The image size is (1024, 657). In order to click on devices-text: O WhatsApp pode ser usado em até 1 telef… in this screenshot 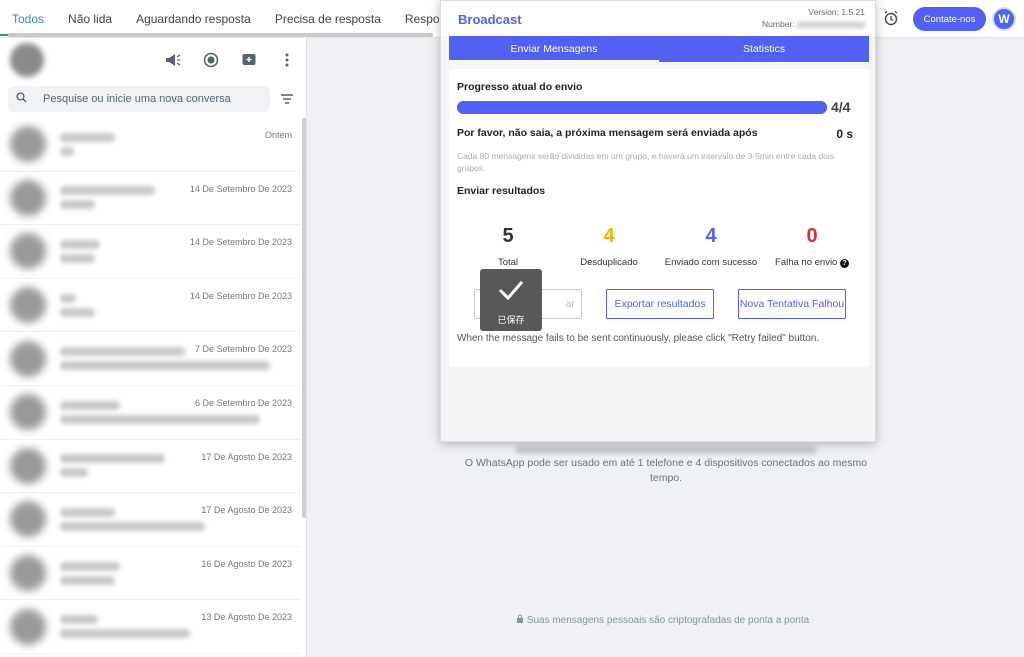, I will do `click(666, 470)`.